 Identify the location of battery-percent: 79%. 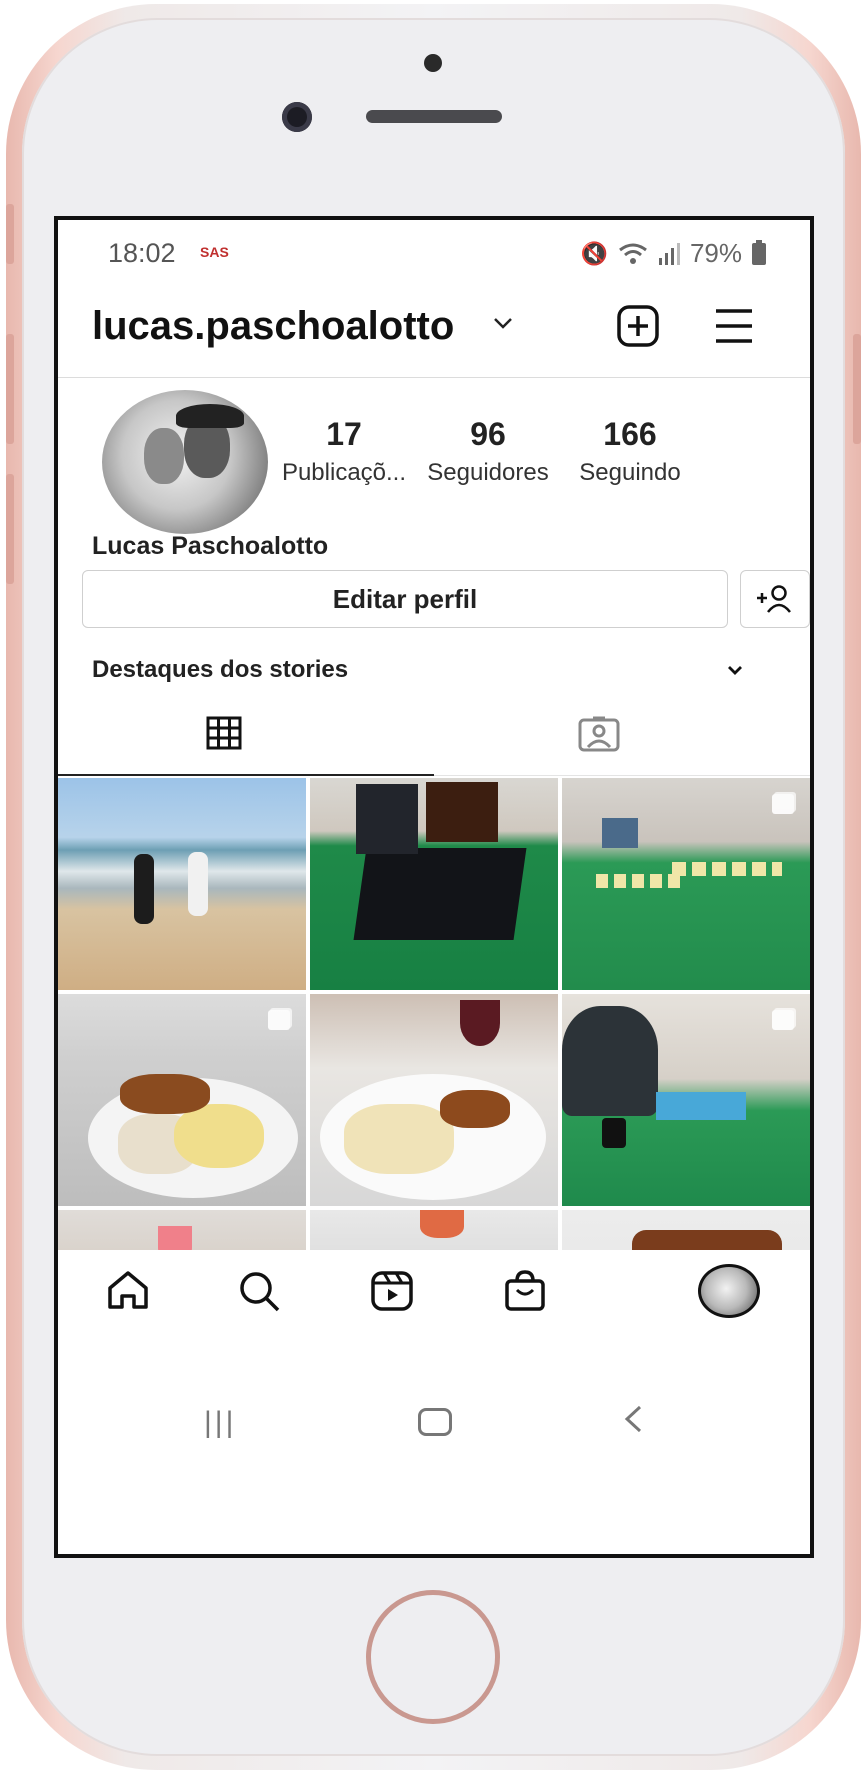
(715, 253).